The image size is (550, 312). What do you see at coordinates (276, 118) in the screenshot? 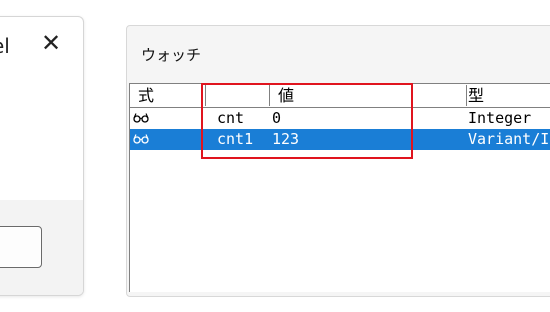
I see `watch-value: 0` at bounding box center [276, 118].